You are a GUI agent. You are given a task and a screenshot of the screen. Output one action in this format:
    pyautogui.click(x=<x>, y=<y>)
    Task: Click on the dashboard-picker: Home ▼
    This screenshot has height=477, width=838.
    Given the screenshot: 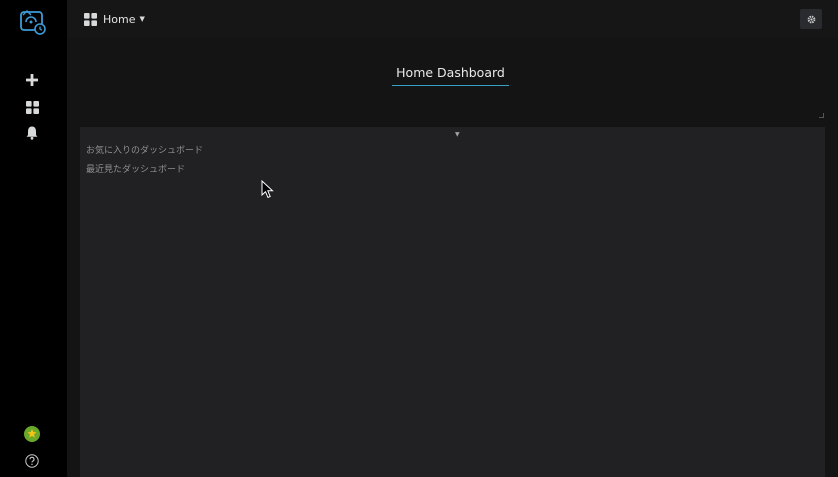 What is the action you would take?
    pyautogui.click(x=114, y=19)
    